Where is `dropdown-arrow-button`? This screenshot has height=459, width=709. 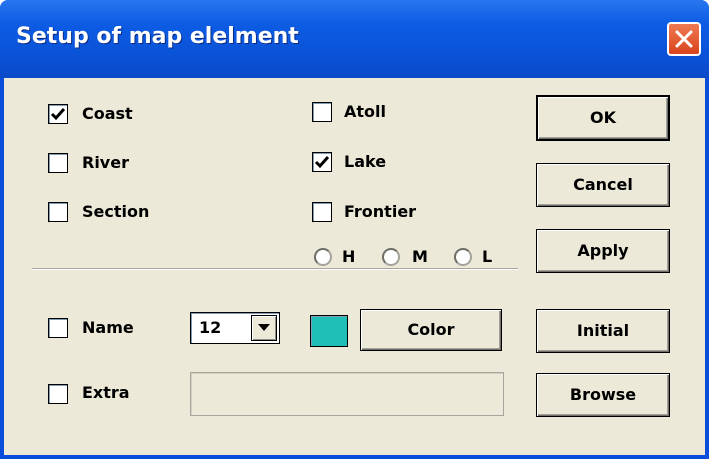 dropdown-arrow-button is located at coordinates (264, 328).